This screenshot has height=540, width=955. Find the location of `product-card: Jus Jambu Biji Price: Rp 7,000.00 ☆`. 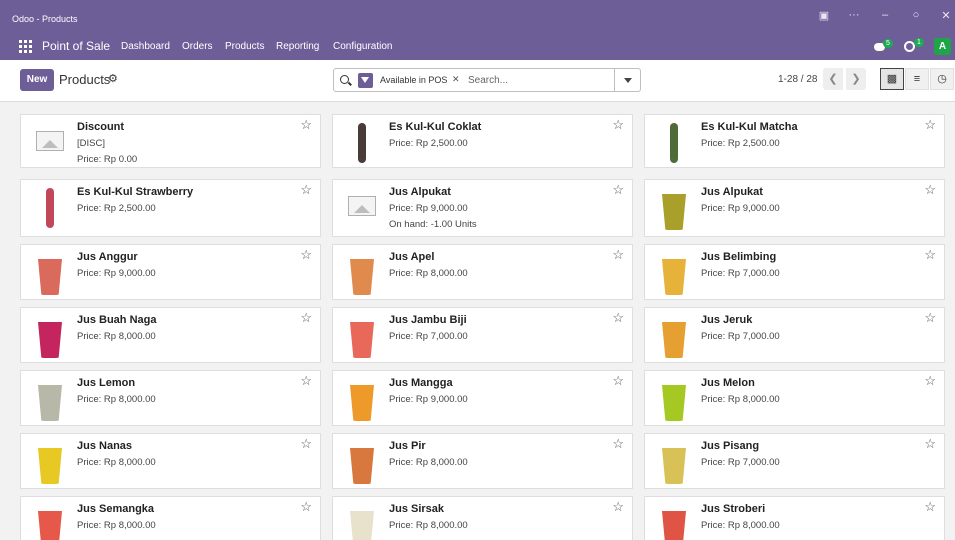

product-card: Jus Jambu Biji Price: Rp 7,000.00 ☆ is located at coordinates (482, 335).